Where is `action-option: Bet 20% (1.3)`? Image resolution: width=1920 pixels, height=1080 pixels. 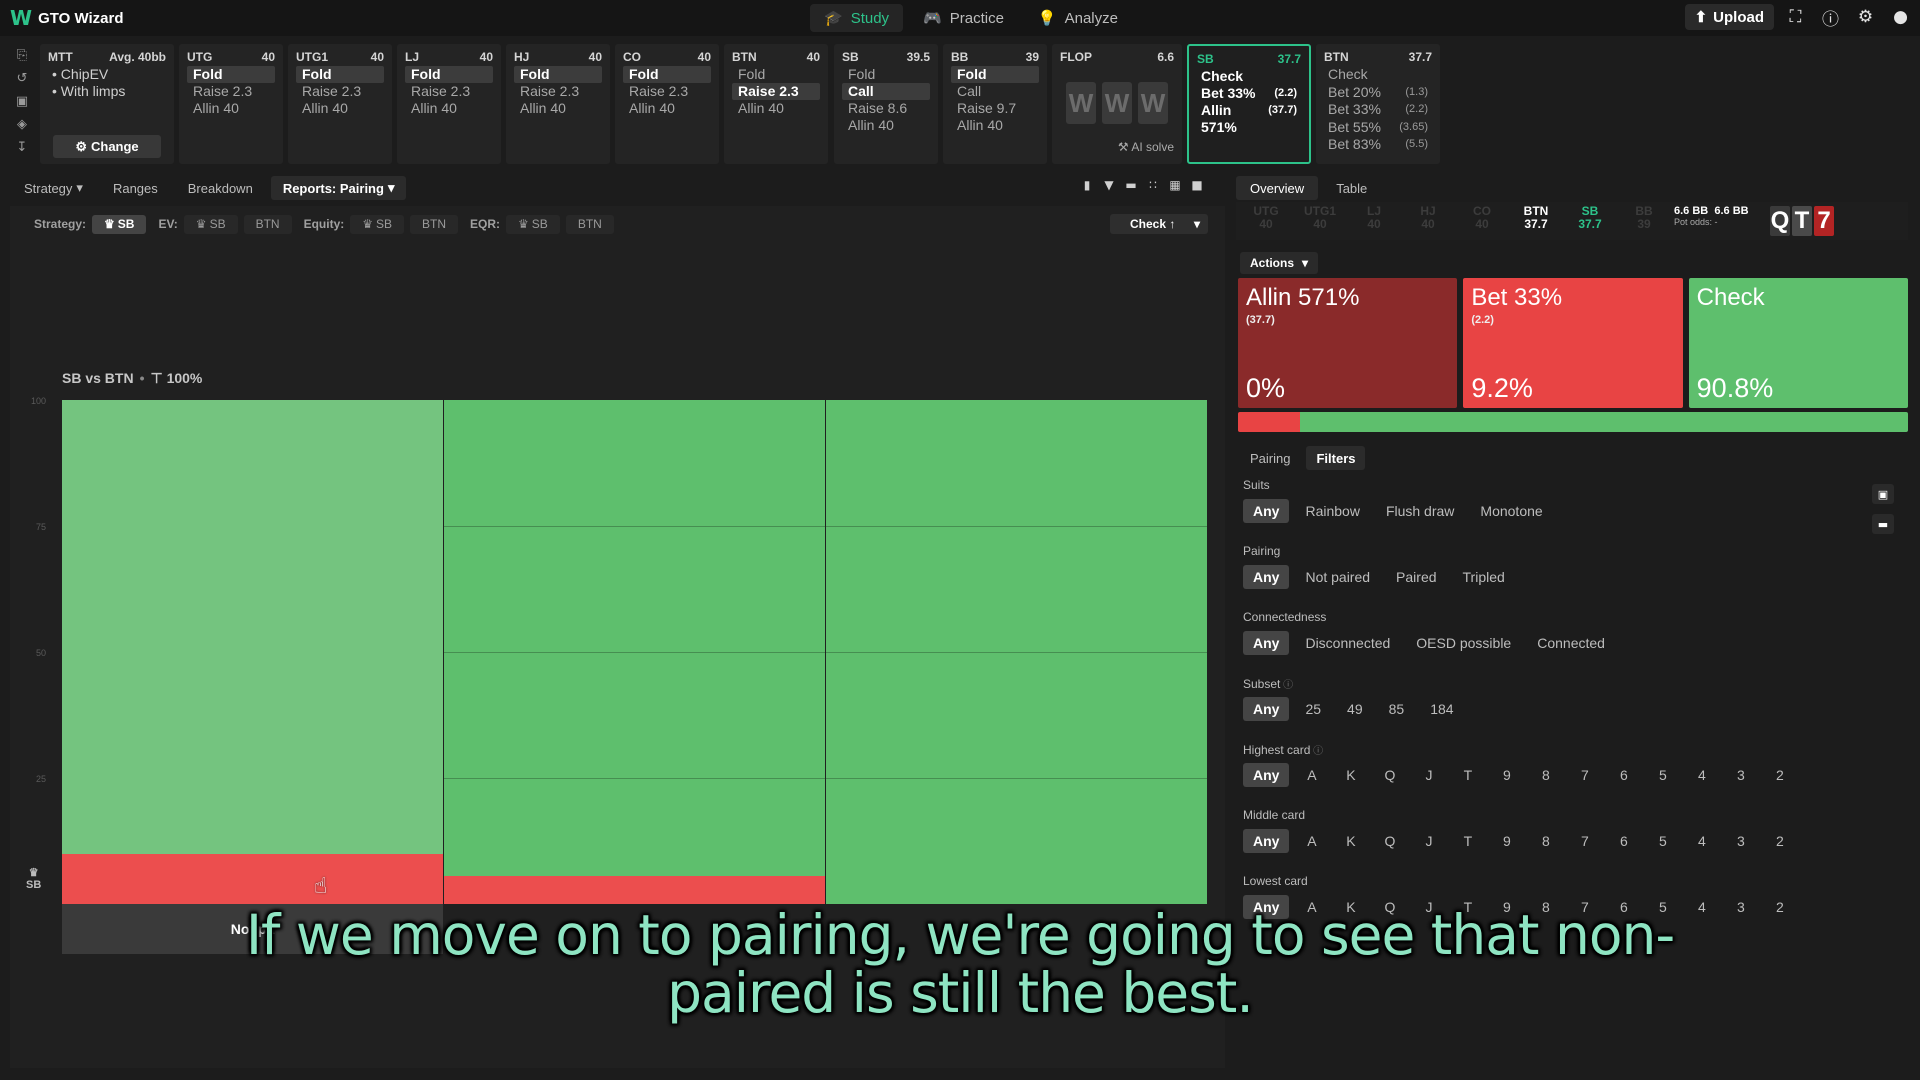
action-option: Bet 20% (1.3) is located at coordinates (1378, 93).